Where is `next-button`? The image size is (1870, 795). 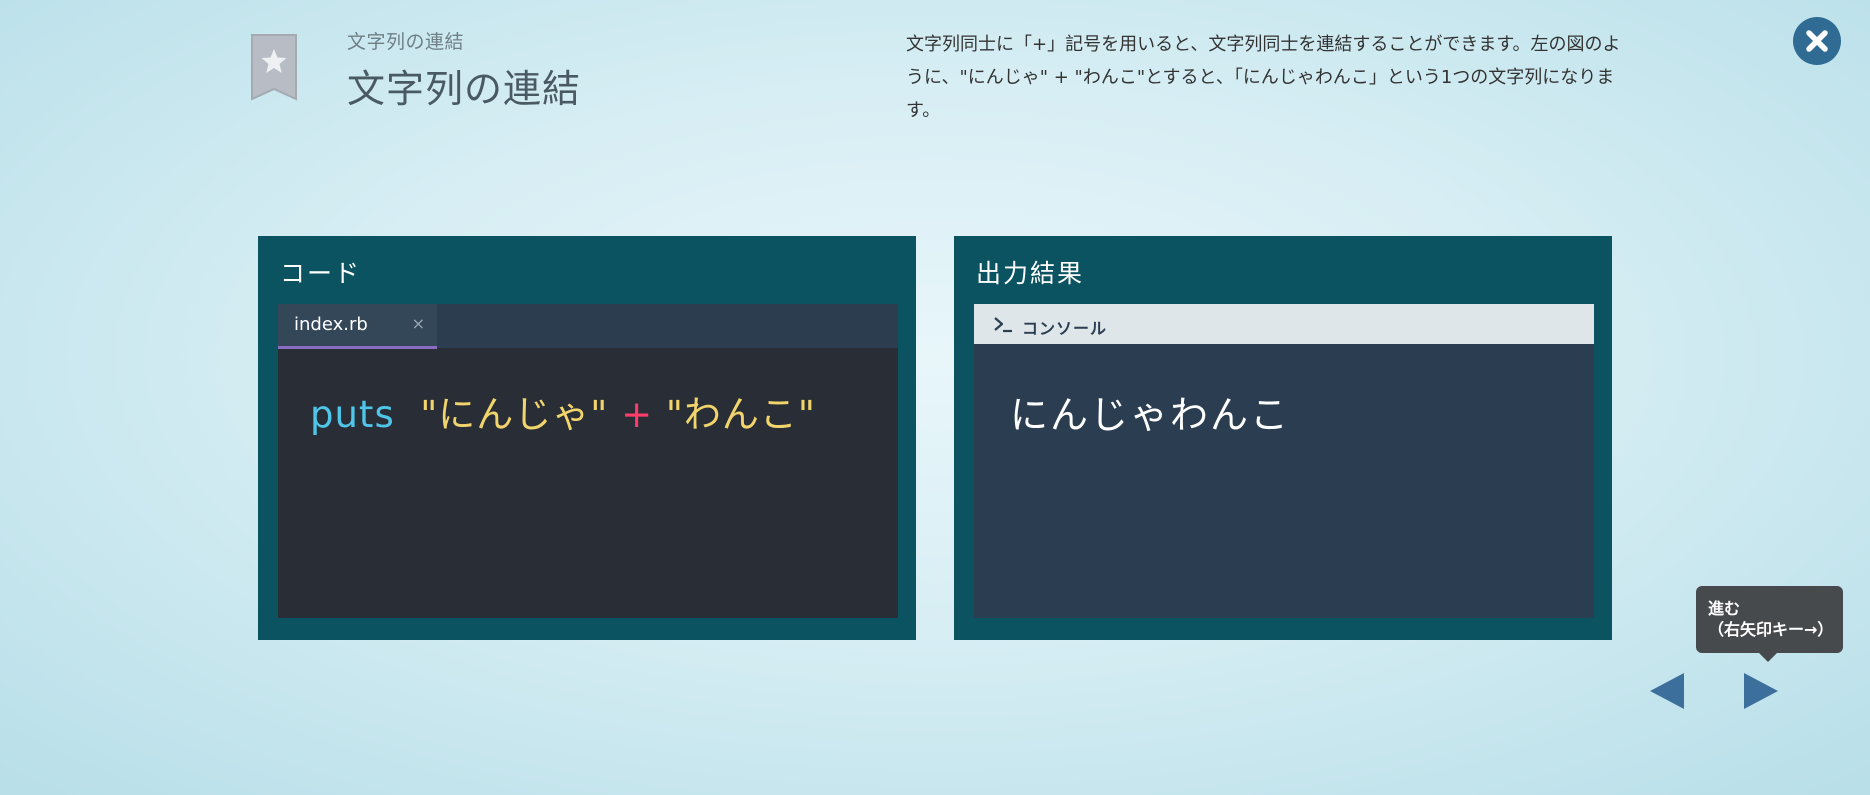 next-button is located at coordinates (1760, 691).